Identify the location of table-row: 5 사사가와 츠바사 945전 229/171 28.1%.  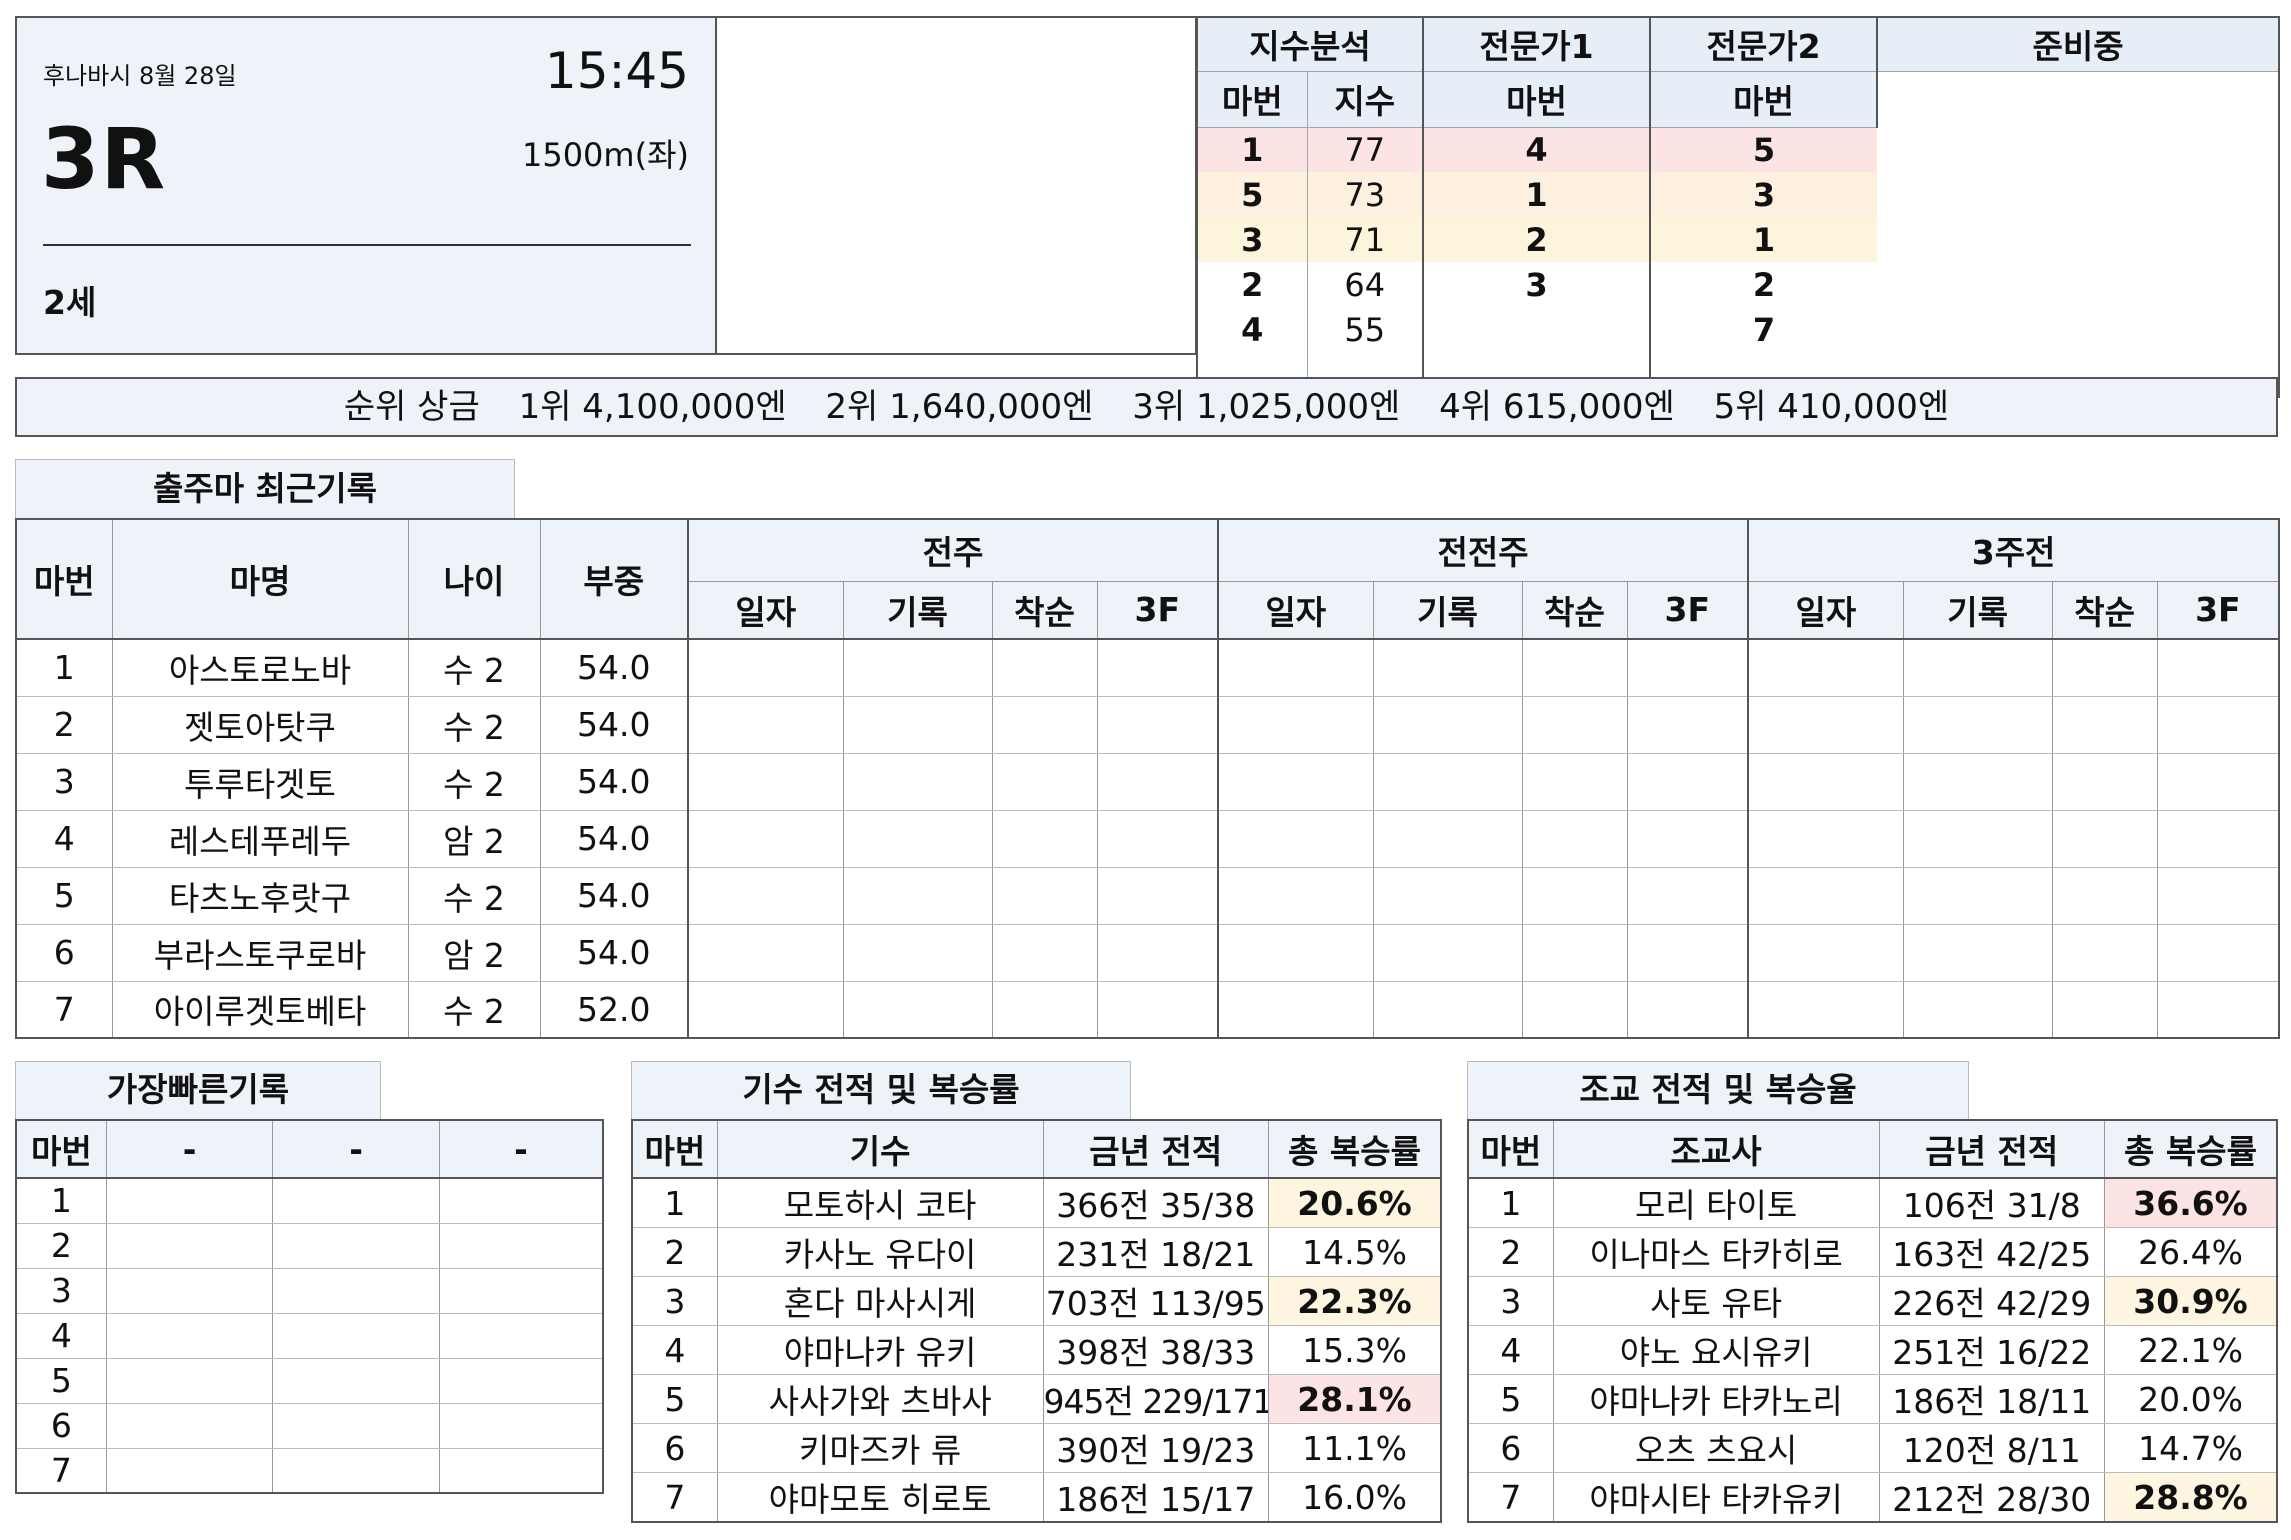
(1036, 1399).